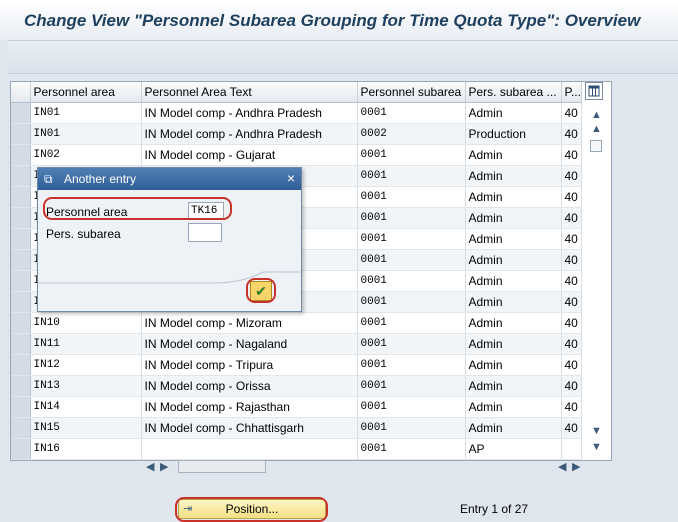 The image size is (678, 522). What do you see at coordinates (86, 92) in the screenshot?
I see `column-header-personnel-area: Personnel area` at bounding box center [86, 92].